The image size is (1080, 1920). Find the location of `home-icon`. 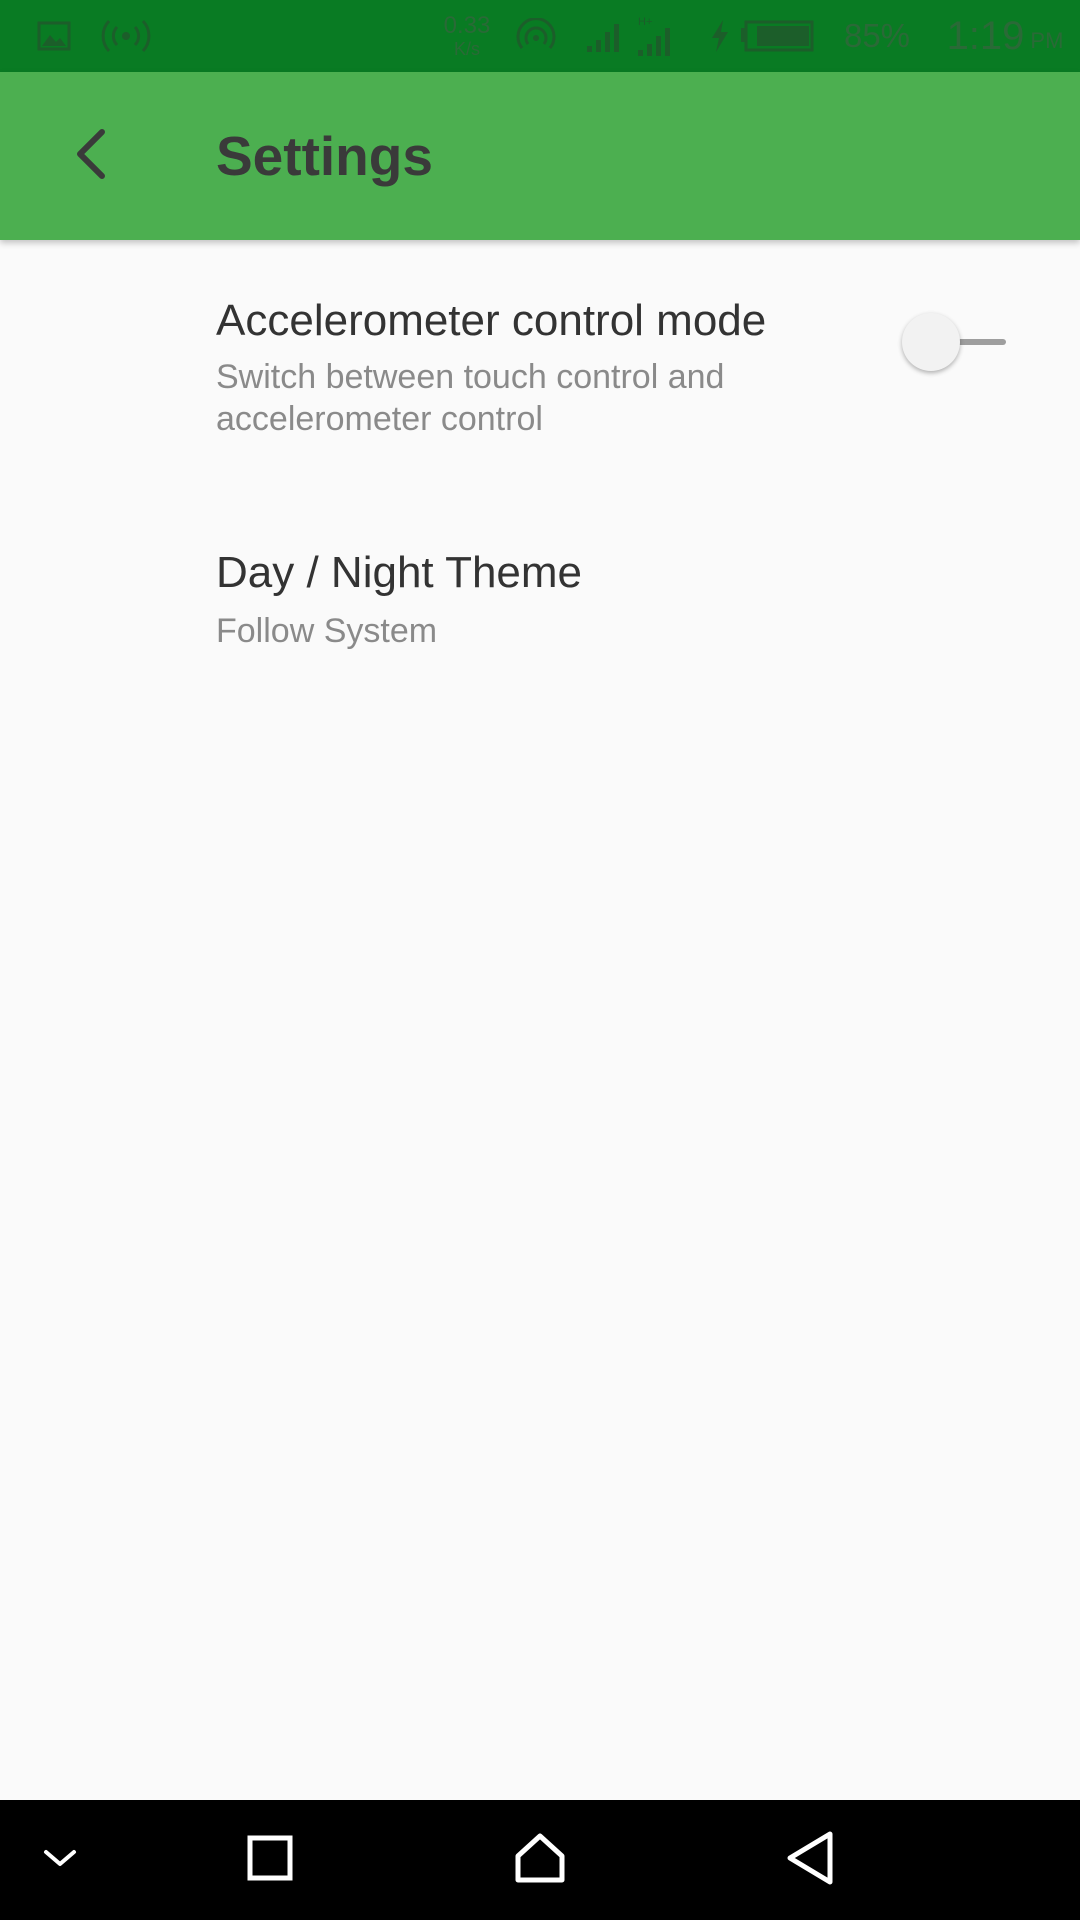

home-icon is located at coordinates (540, 1860).